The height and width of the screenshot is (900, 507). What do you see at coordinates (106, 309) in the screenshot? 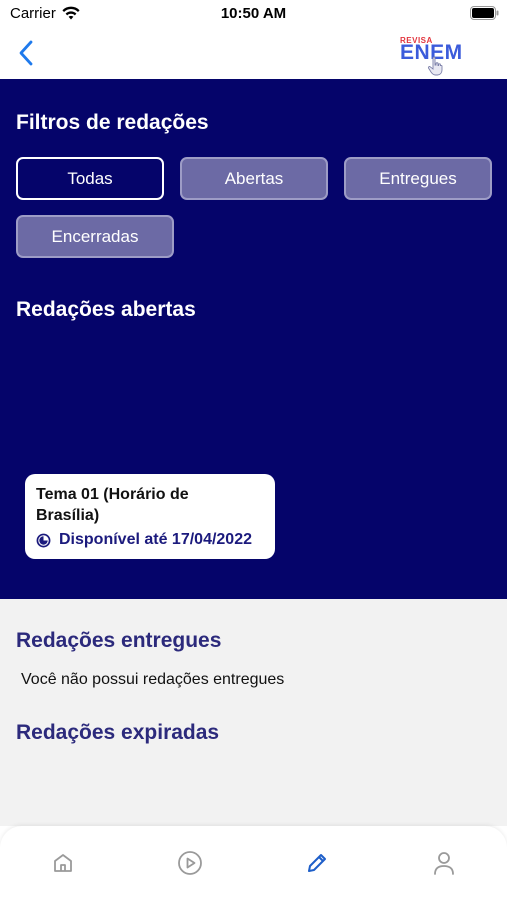
I see `open-essays-title: Redações abertas` at bounding box center [106, 309].